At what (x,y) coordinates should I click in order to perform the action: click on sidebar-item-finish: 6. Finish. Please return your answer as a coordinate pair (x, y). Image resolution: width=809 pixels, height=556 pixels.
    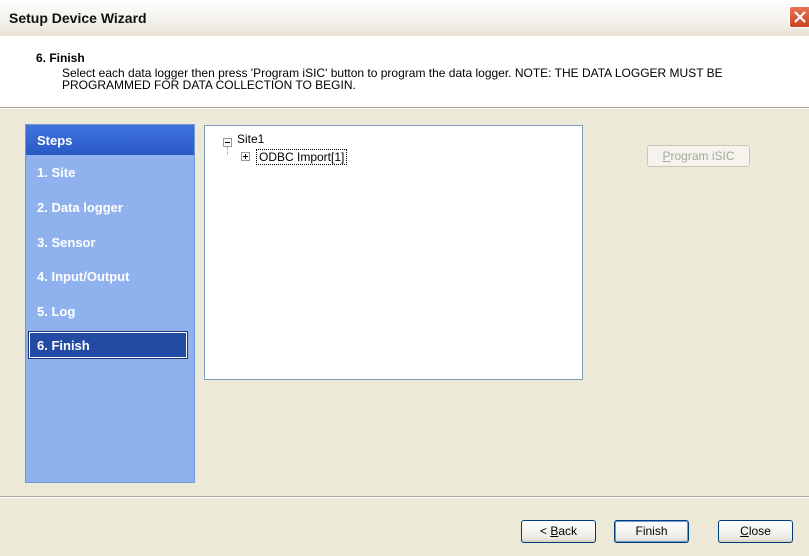
    Looking at the image, I should click on (108, 345).